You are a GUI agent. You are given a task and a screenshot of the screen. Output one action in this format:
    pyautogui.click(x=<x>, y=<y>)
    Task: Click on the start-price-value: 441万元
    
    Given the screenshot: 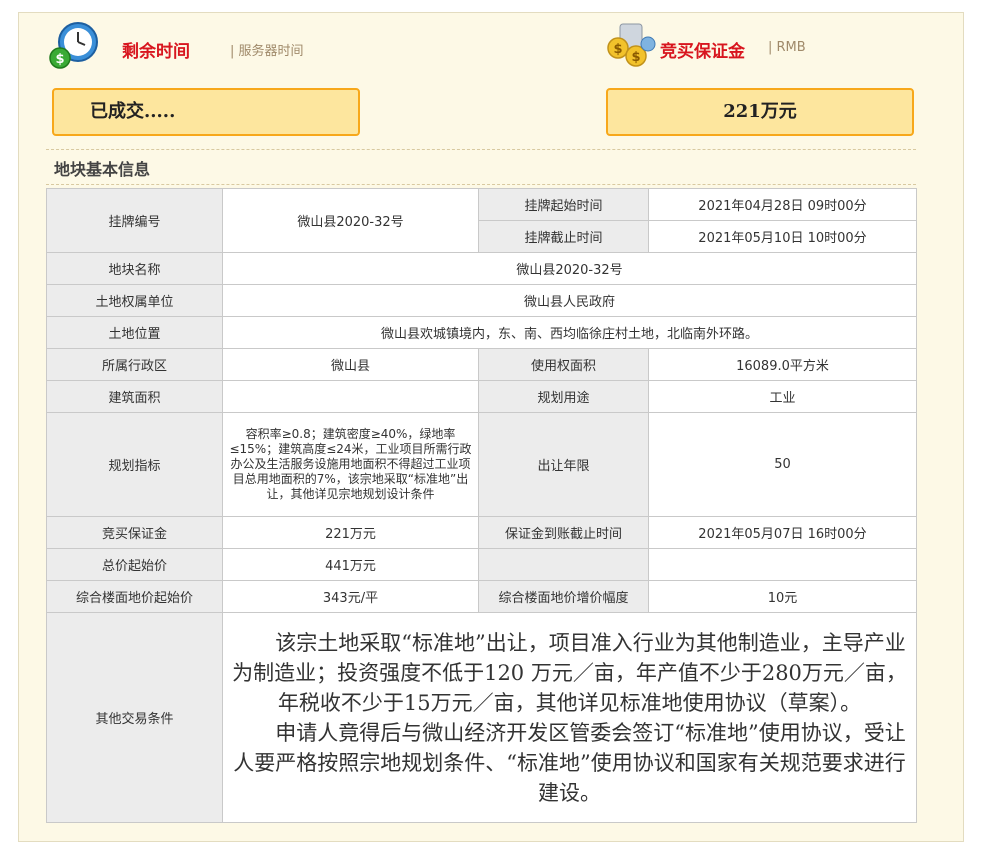 What is the action you would take?
    pyautogui.click(x=350, y=564)
    